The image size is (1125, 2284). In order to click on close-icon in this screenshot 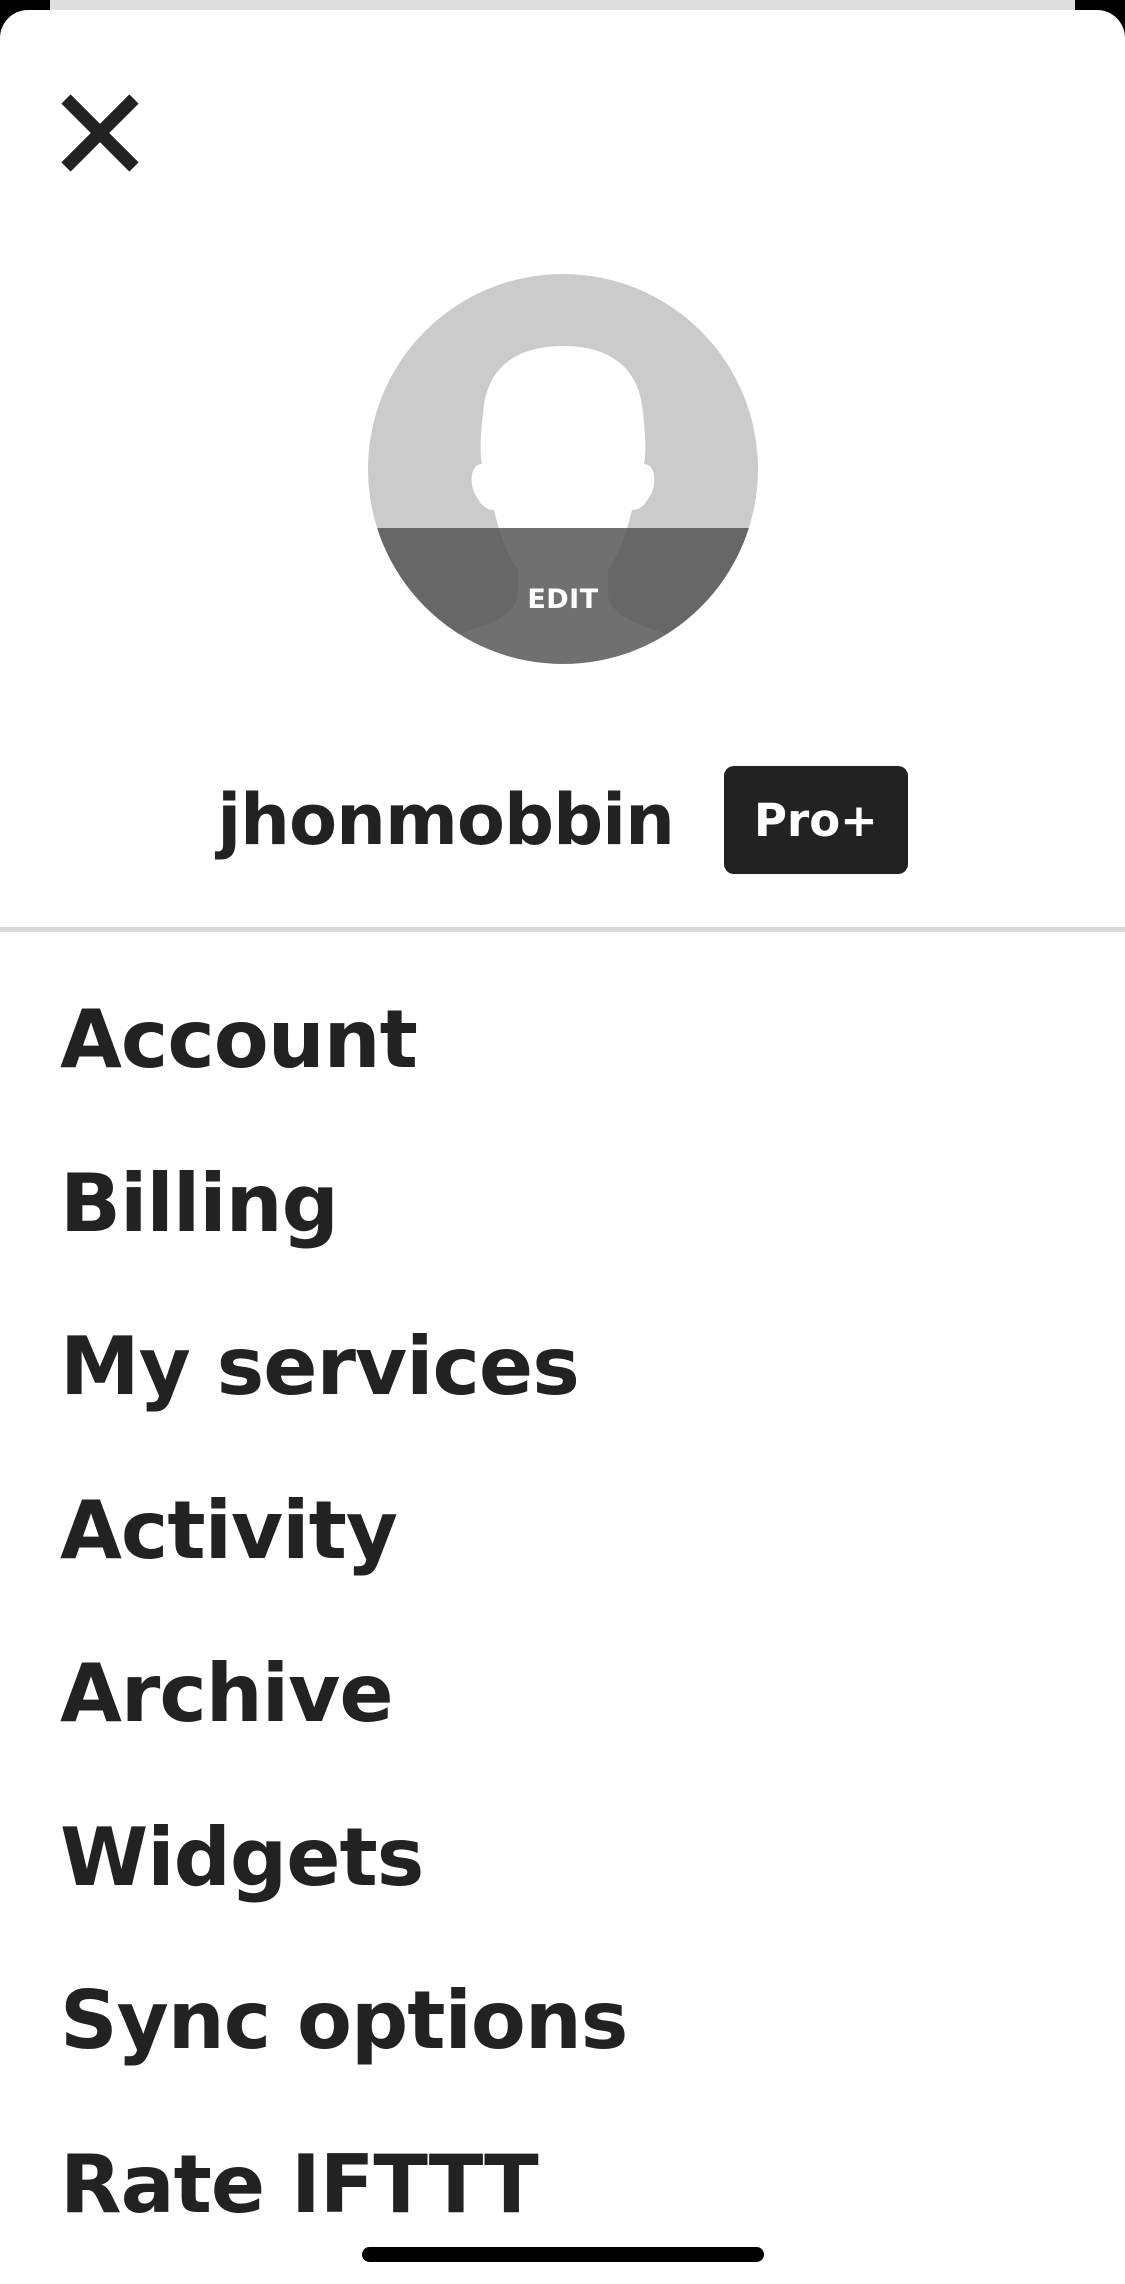, I will do `click(100, 133)`.